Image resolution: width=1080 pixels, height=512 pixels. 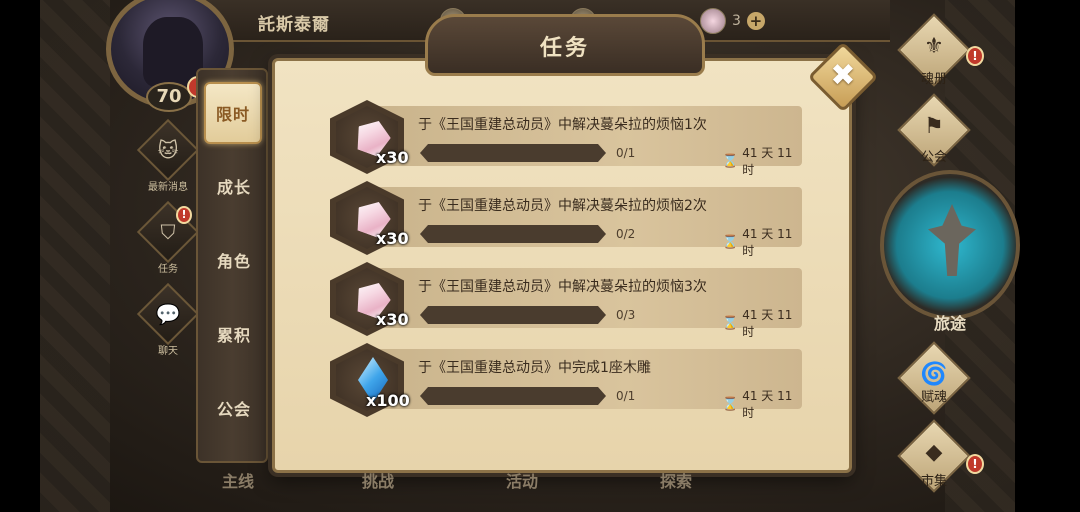 What do you see at coordinates (933, 481) in the screenshot?
I see `sidebar-item-label: 市集` at bounding box center [933, 481].